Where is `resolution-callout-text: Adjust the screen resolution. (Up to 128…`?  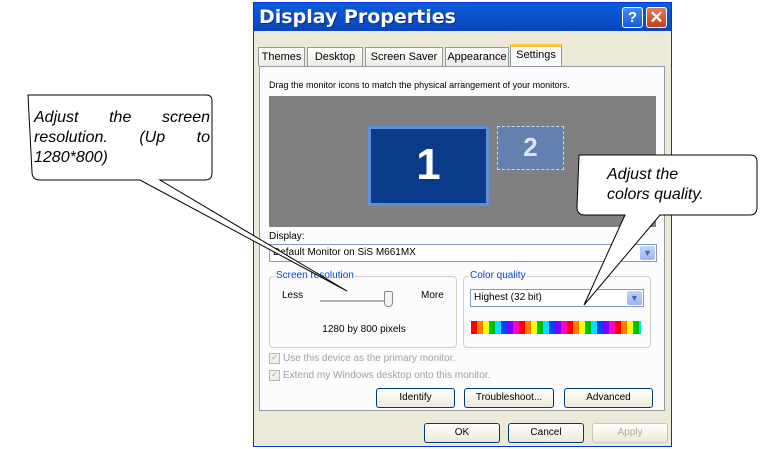 resolution-callout-text: Adjust the screen resolution. (Up to 128… is located at coordinates (122, 137).